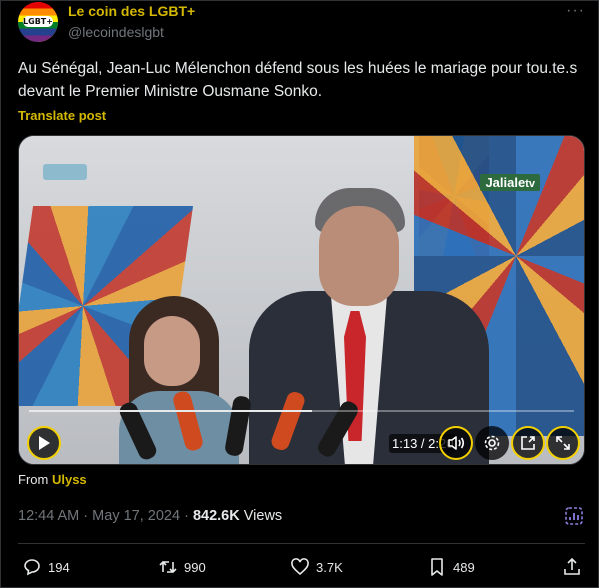  Describe the element at coordinates (168, 567) in the screenshot. I see `repost-icon` at that location.